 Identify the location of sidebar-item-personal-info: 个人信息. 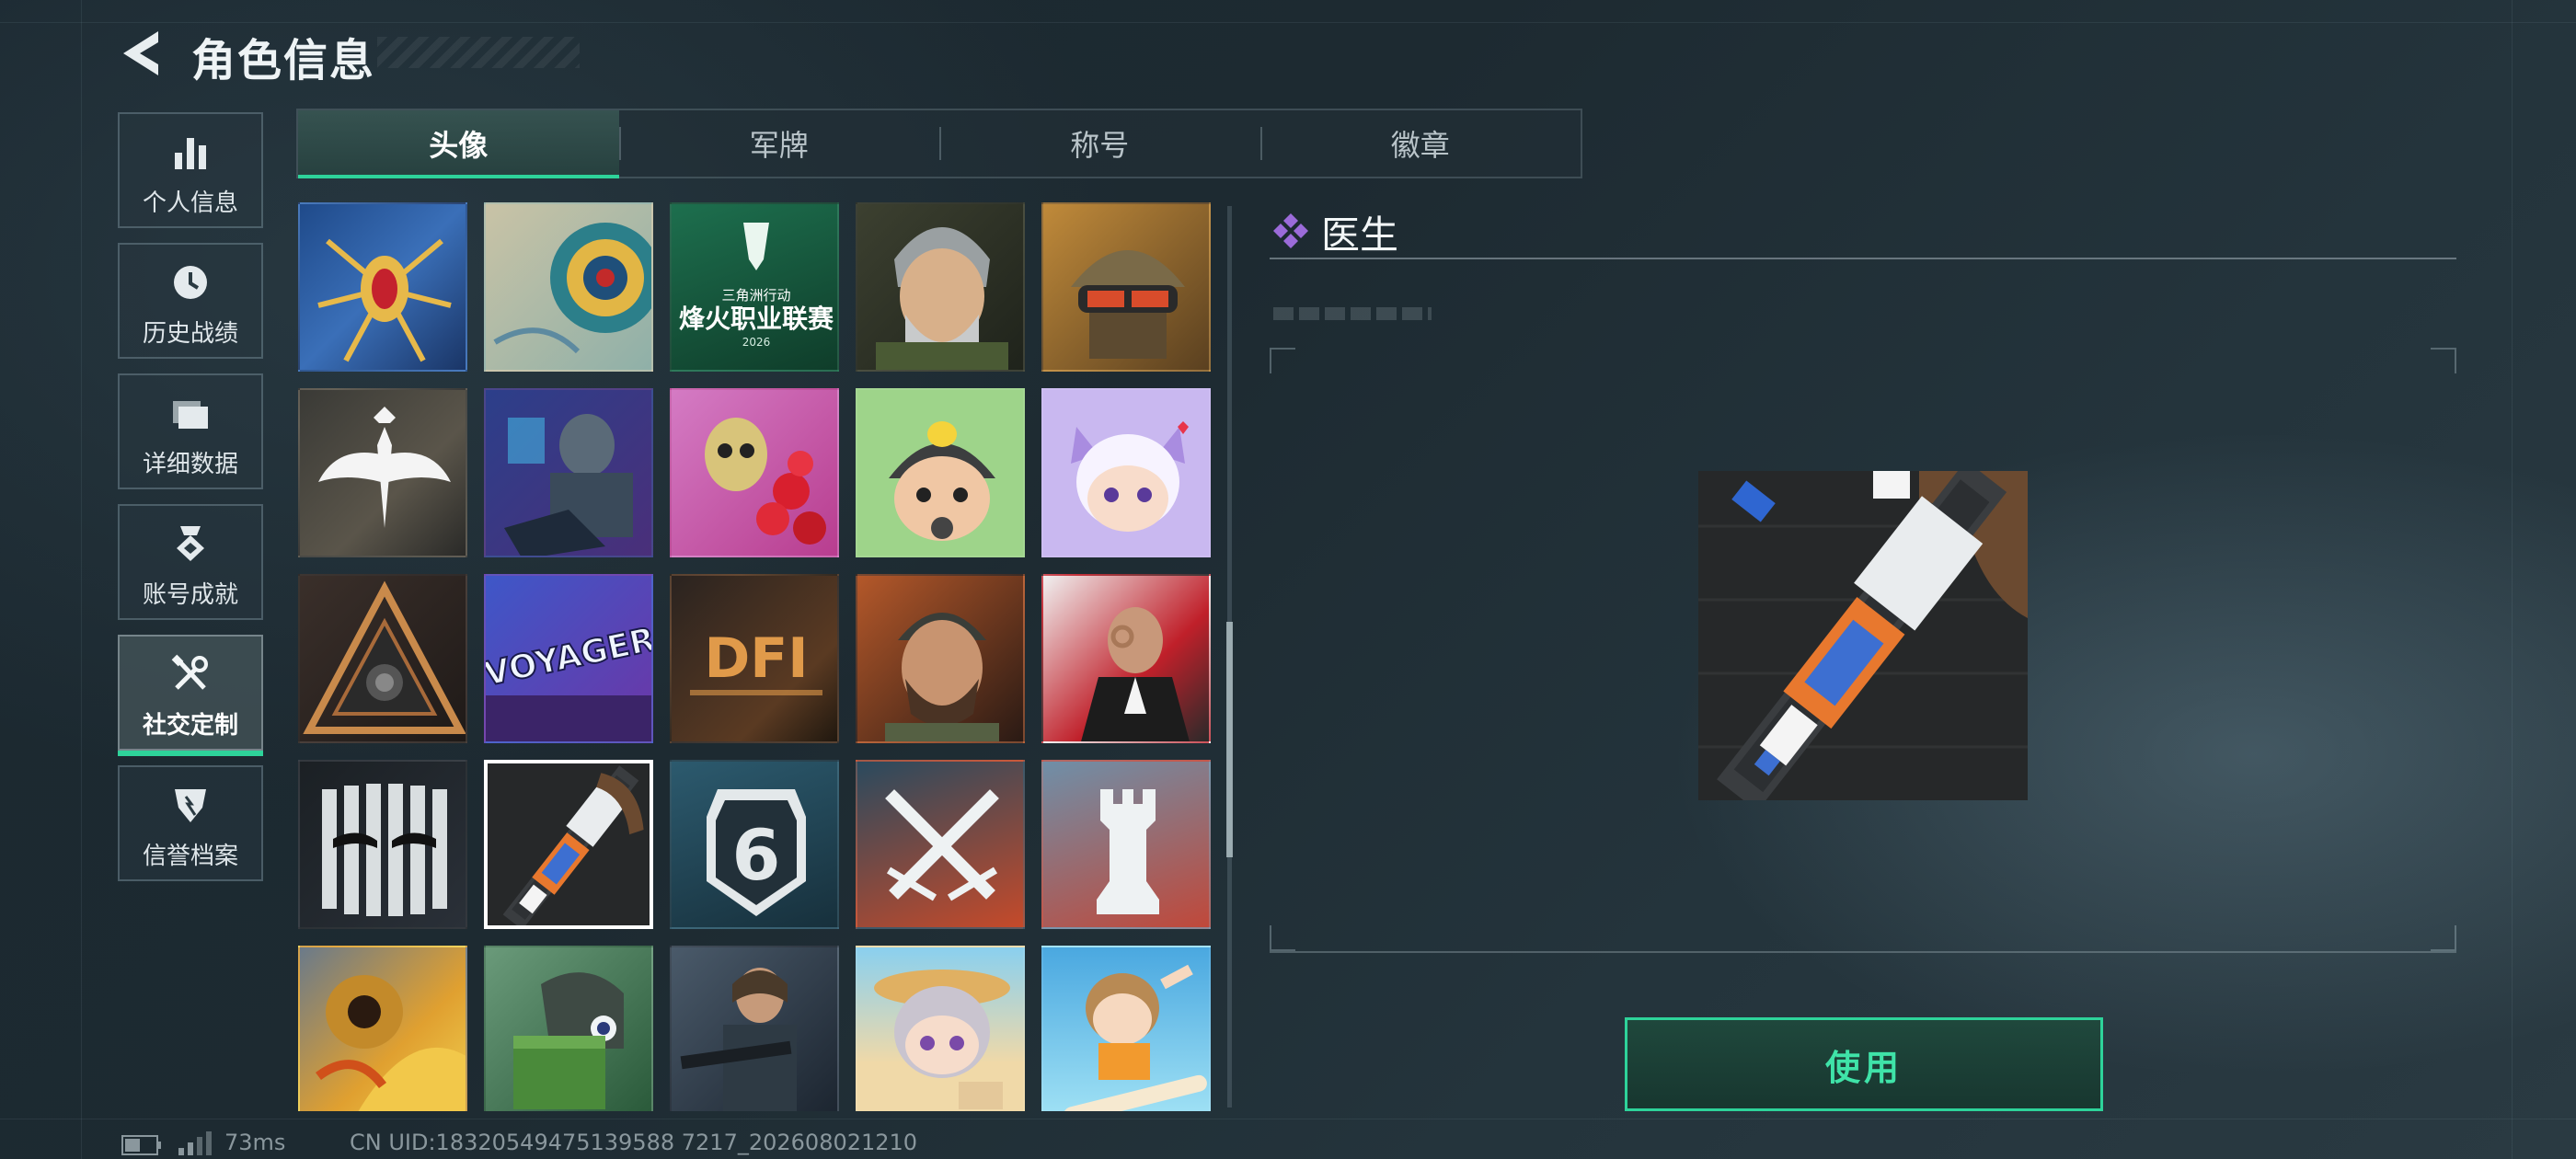
(190, 170).